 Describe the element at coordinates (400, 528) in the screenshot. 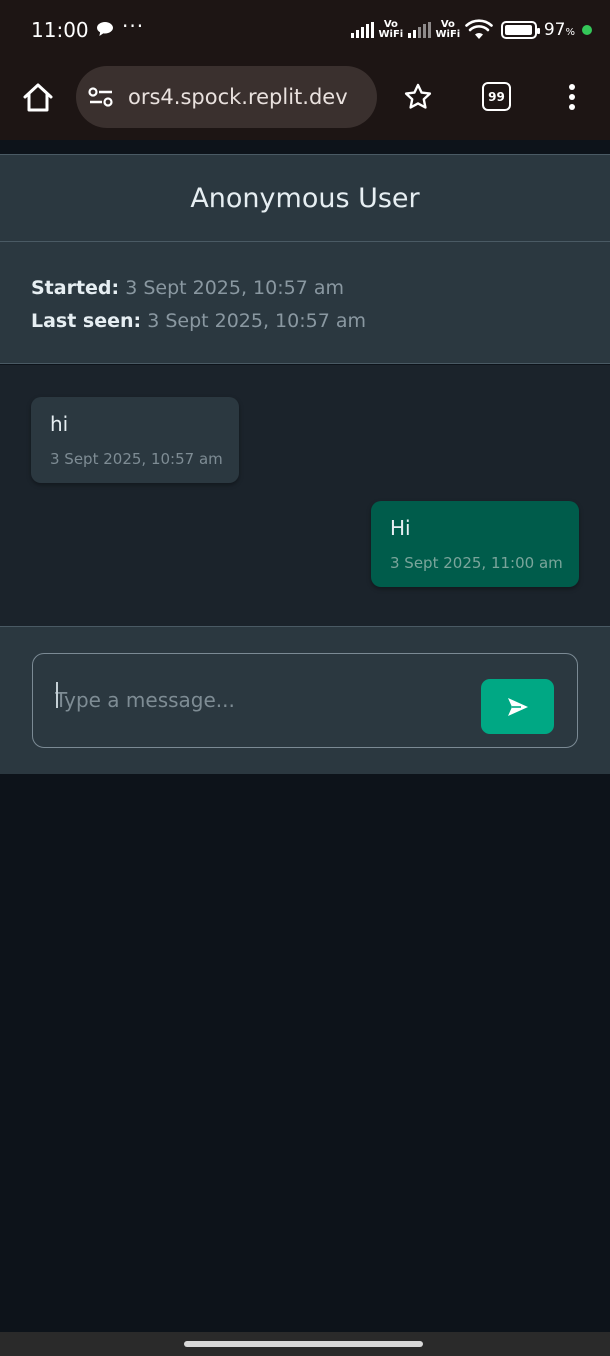

I see `message-text: Hi` at that location.